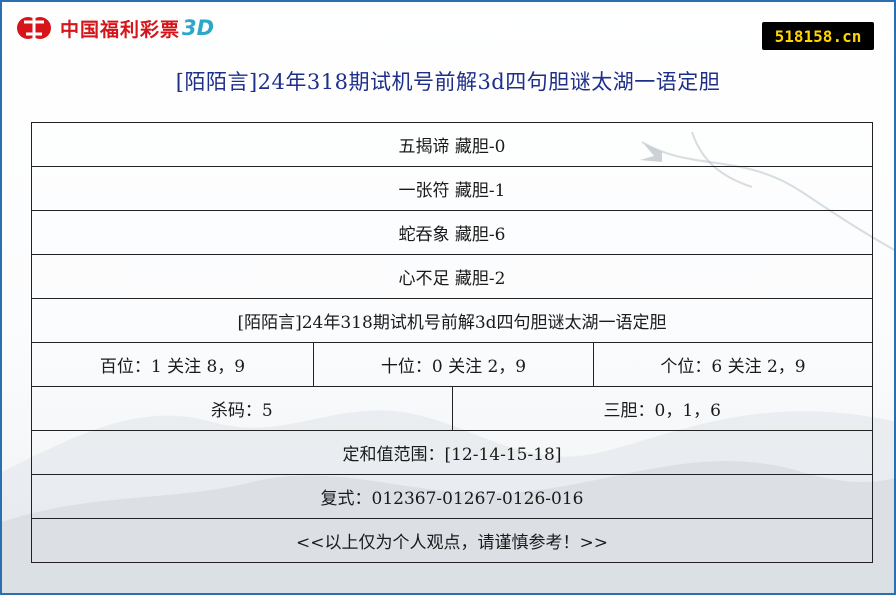  What do you see at coordinates (662, 408) in the screenshot?
I see `three-dan-cell: 三胆：0，1，6` at bounding box center [662, 408].